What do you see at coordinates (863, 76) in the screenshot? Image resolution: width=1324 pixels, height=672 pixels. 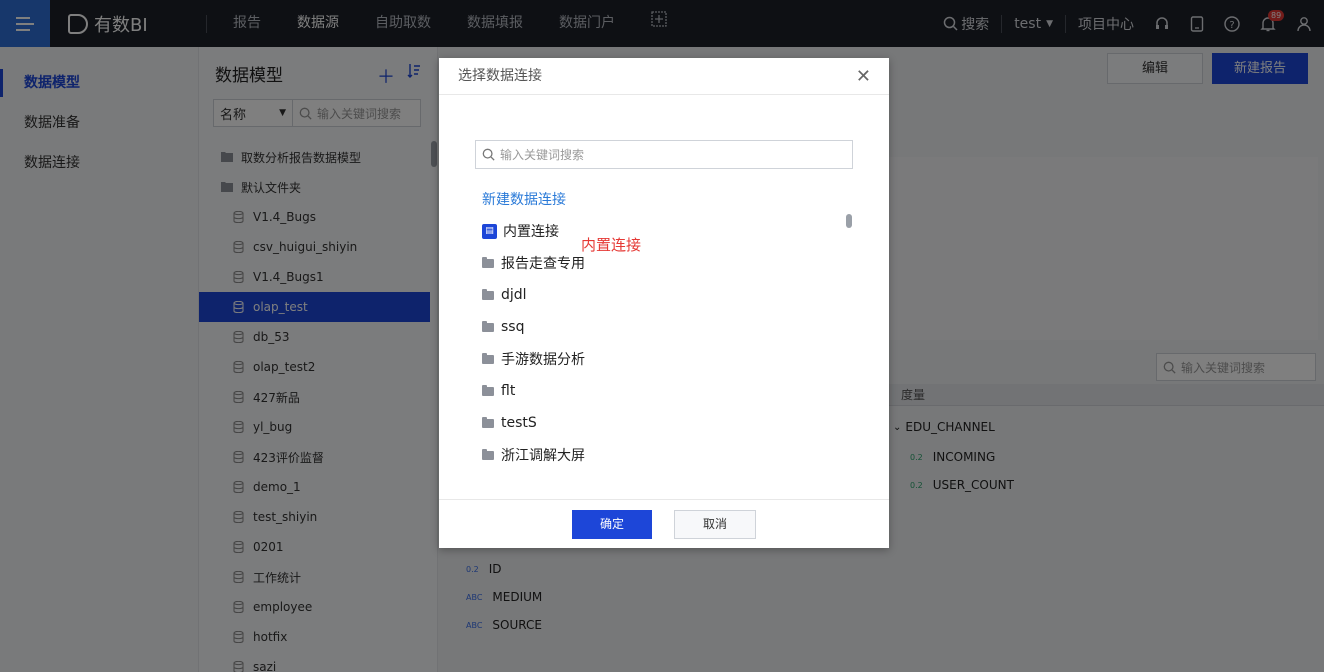 I see `close-icon: ✕` at bounding box center [863, 76].